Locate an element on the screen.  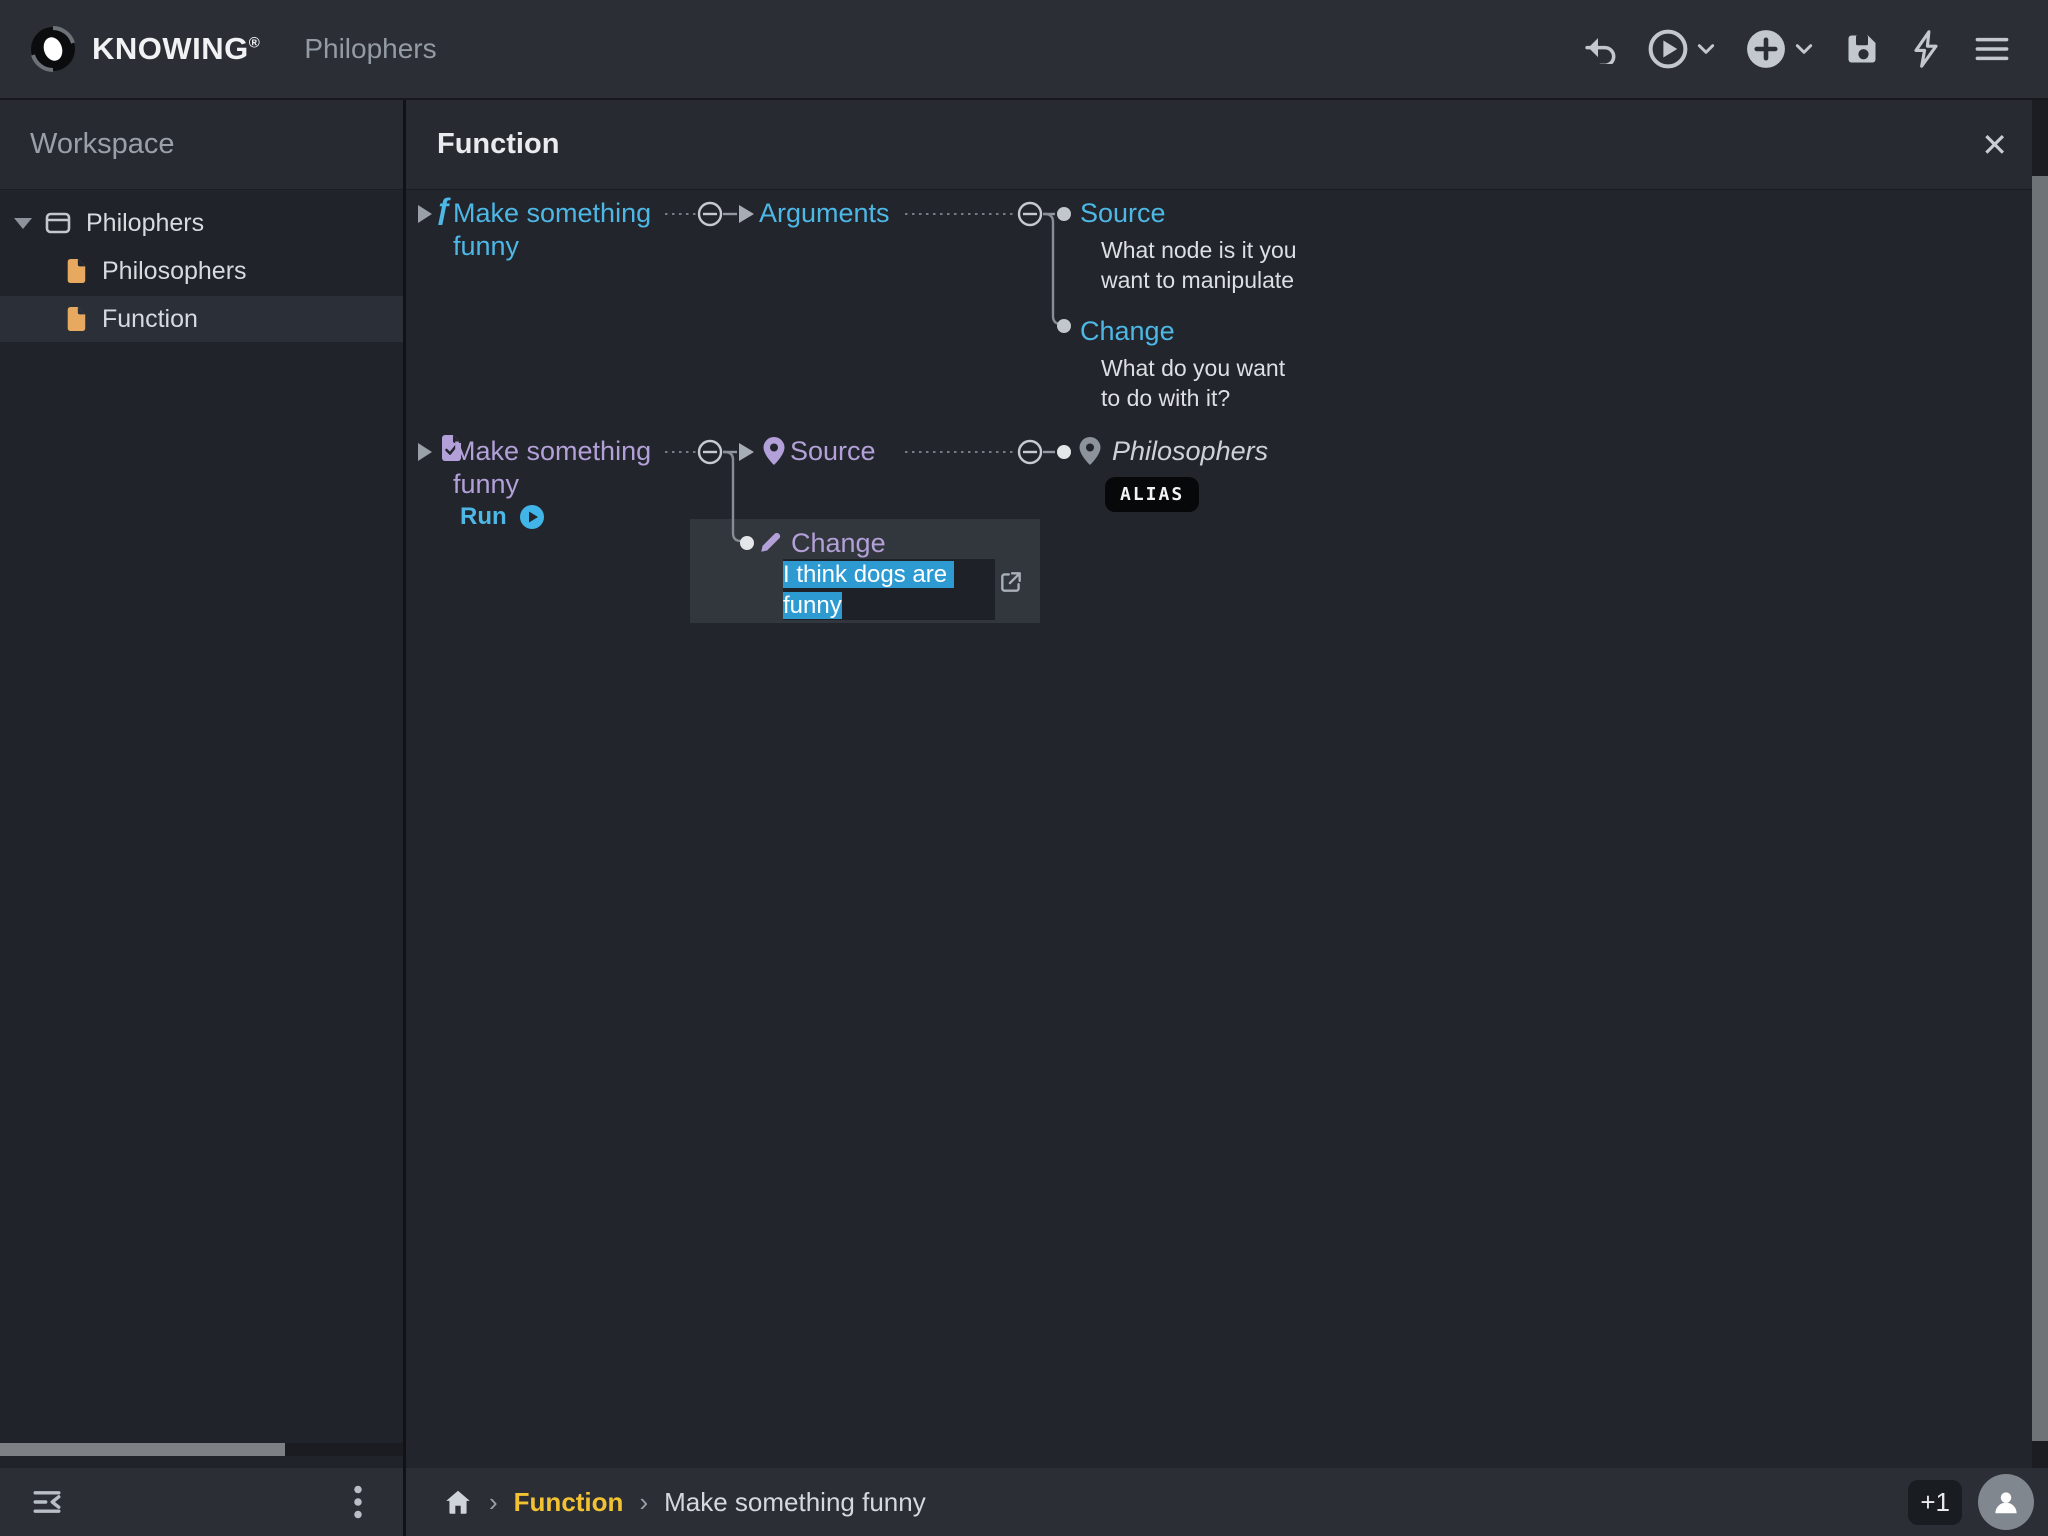
call-source-label: Source is located at coordinates (833, 451).